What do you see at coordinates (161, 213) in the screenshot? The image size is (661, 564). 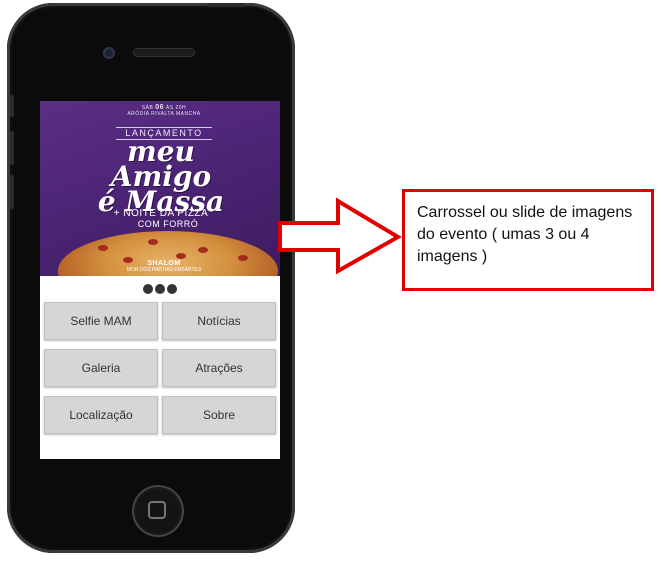 I see `banner-subtitle: + NOITE DA PIZZA` at bounding box center [161, 213].